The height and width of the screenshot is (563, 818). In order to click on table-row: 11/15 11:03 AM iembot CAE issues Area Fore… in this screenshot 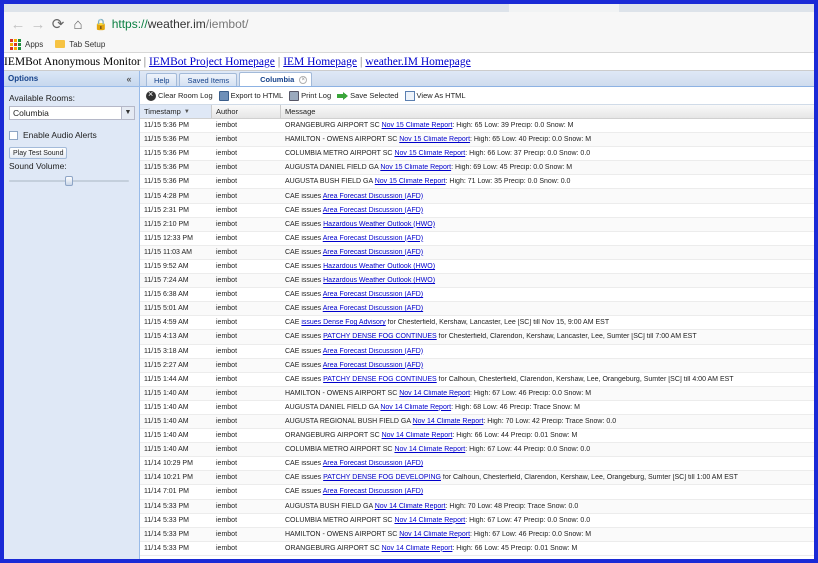, I will do `click(477, 252)`.